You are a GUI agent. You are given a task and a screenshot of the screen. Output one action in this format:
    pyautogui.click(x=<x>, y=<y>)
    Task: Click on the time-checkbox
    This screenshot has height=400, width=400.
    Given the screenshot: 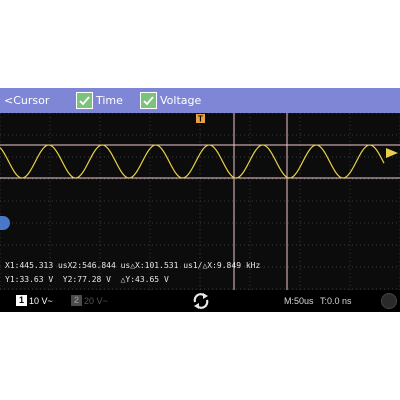 What is the action you would take?
    pyautogui.click(x=84, y=100)
    